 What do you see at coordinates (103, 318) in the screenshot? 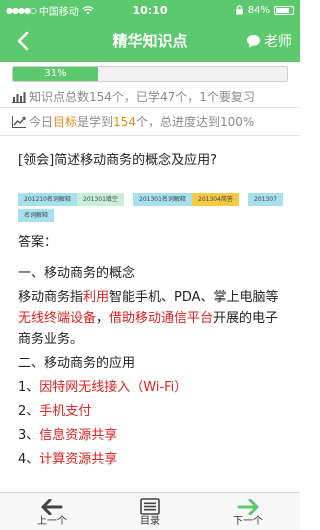
I see `answer-text: ，` at bounding box center [103, 318].